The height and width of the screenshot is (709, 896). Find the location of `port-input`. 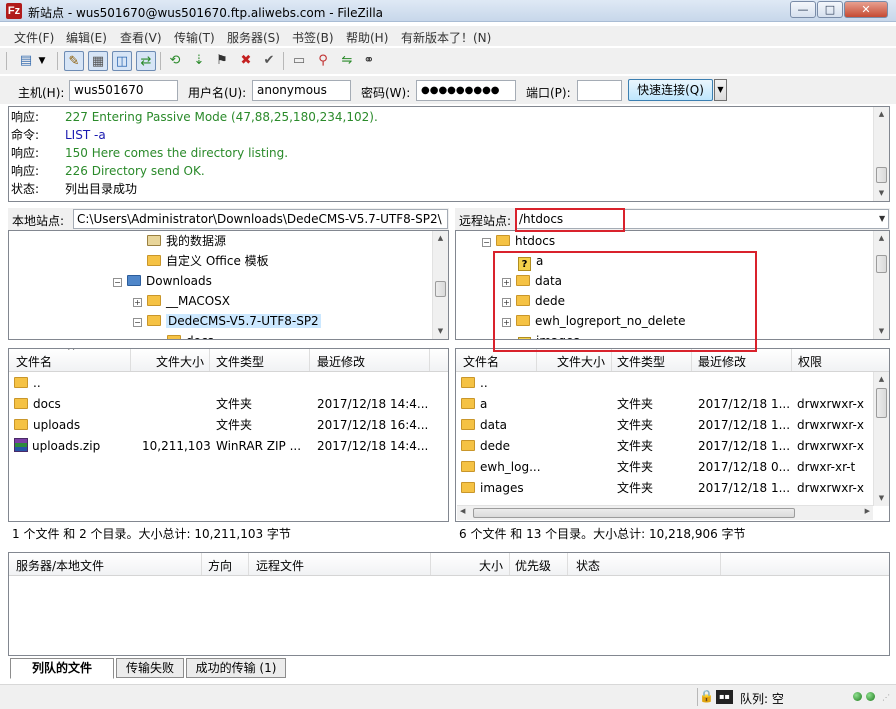

port-input is located at coordinates (599, 90).